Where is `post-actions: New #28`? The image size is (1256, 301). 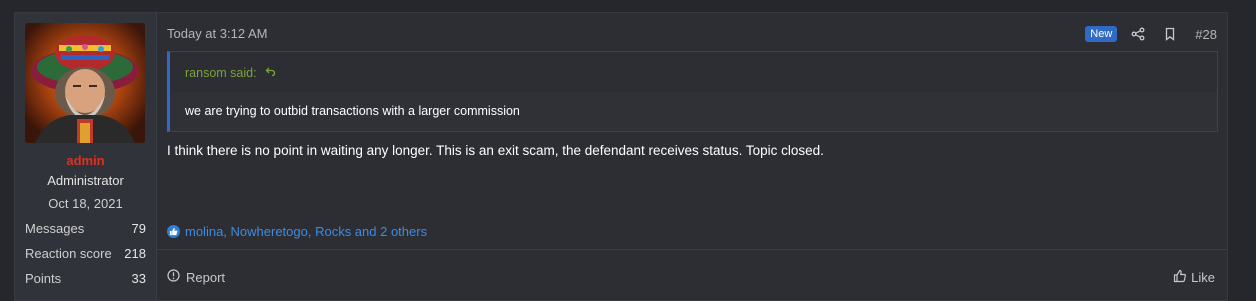 post-actions: New #28 is located at coordinates (1151, 34).